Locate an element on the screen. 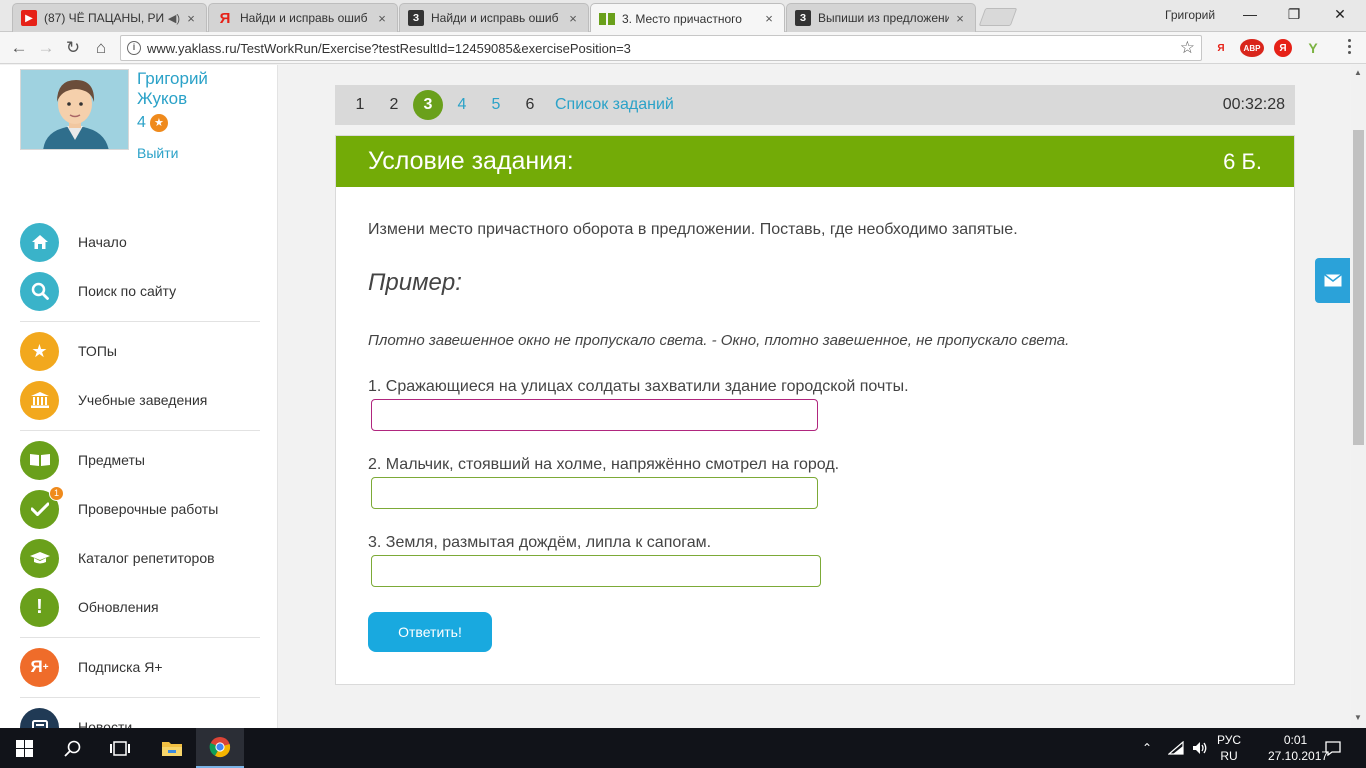 This screenshot has height=768, width=1366. network-icon is located at coordinates (1176, 748).